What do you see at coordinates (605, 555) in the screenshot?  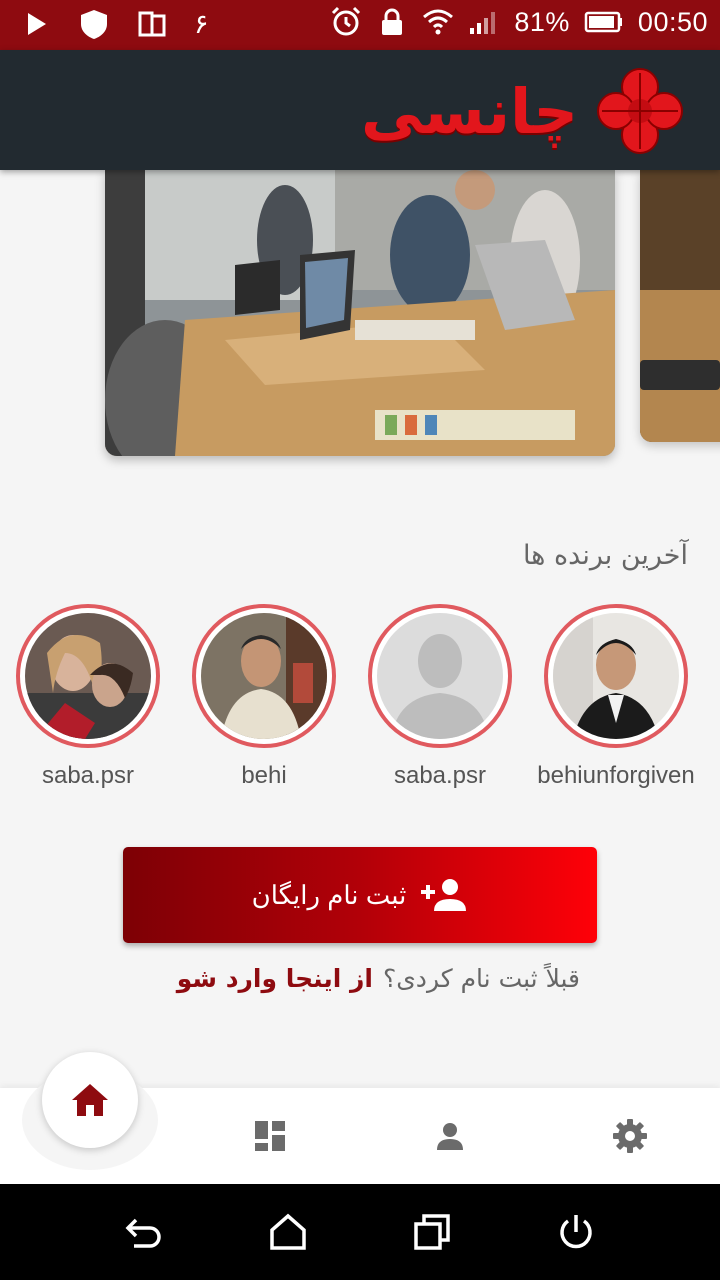 I see `winners-title: آخرین برنده ها` at bounding box center [605, 555].